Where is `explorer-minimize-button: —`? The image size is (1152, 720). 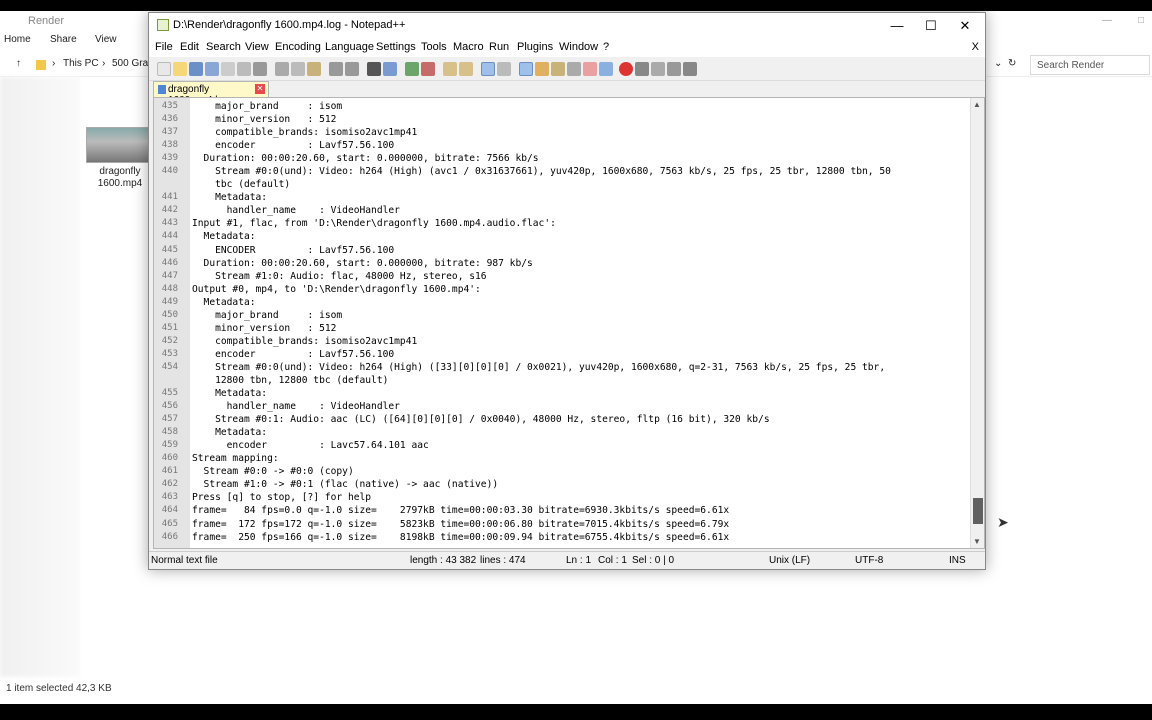 explorer-minimize-button: — is located at coordinates (1107, 20).